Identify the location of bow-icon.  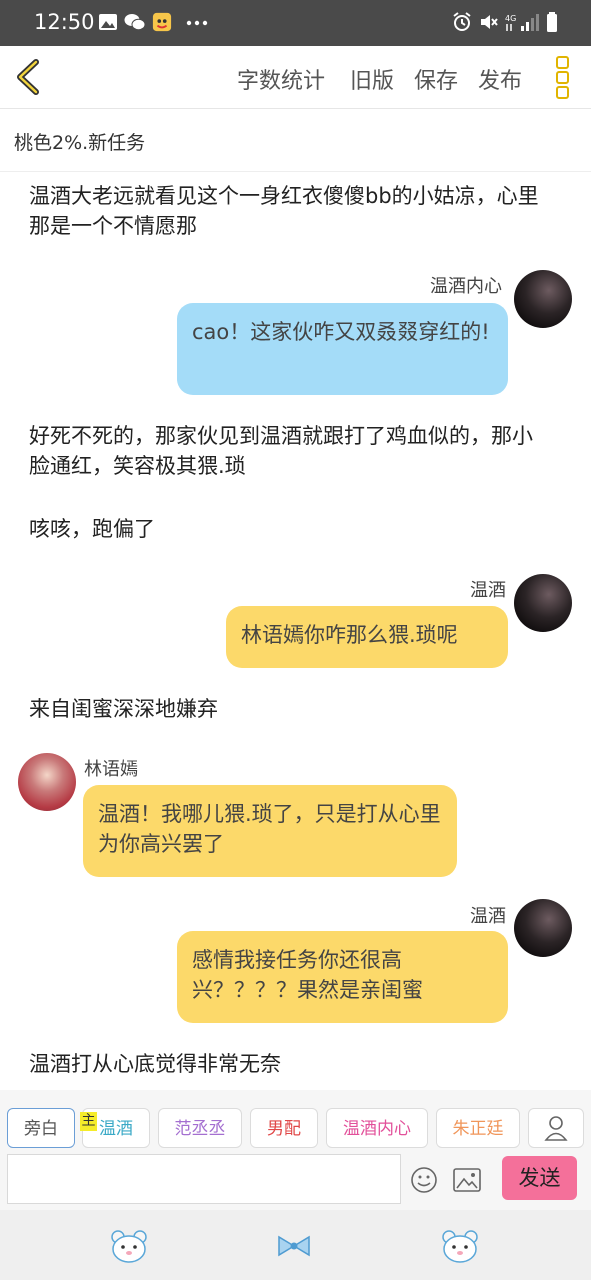
(294, 1246).